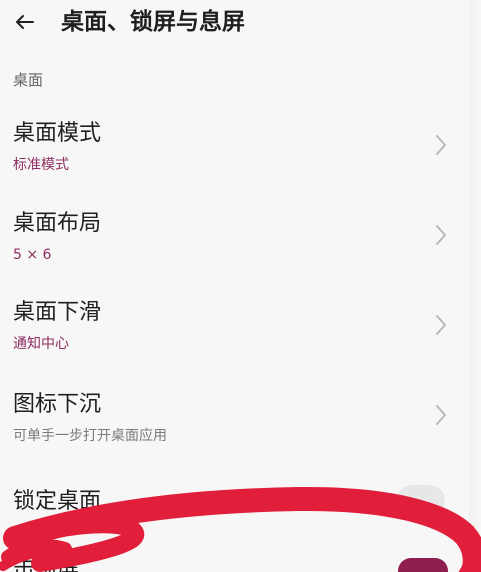 This screenshot has width=481, height=572. I want to click on desktop-layout-value: 5 × 6, so click(32, 255).